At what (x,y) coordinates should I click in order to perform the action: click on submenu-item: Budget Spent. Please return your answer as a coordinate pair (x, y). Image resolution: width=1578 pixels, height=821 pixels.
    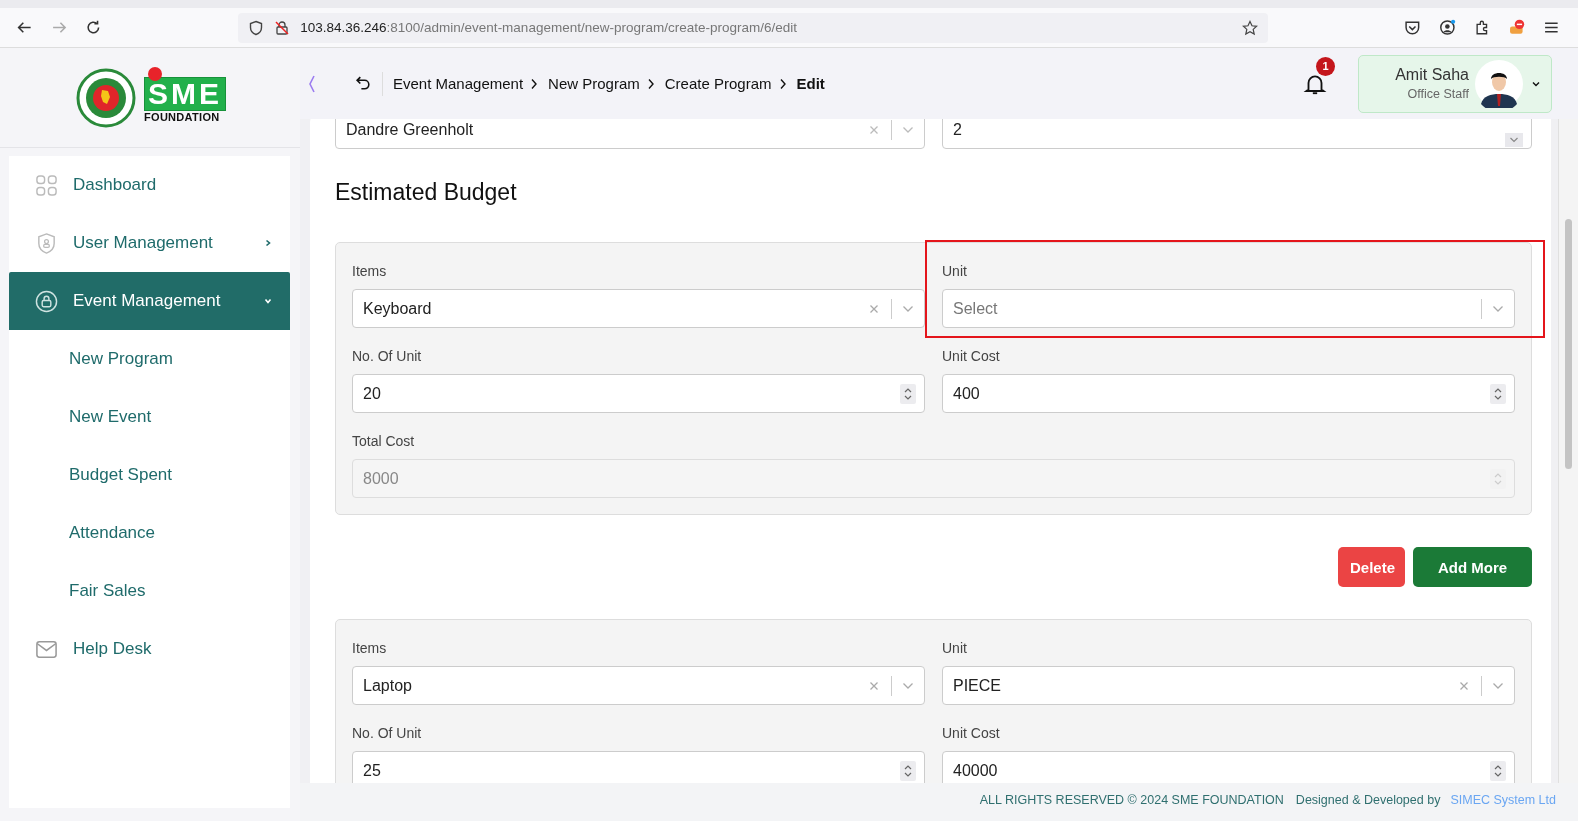
    Looking at the image, I should click on (149, 475).